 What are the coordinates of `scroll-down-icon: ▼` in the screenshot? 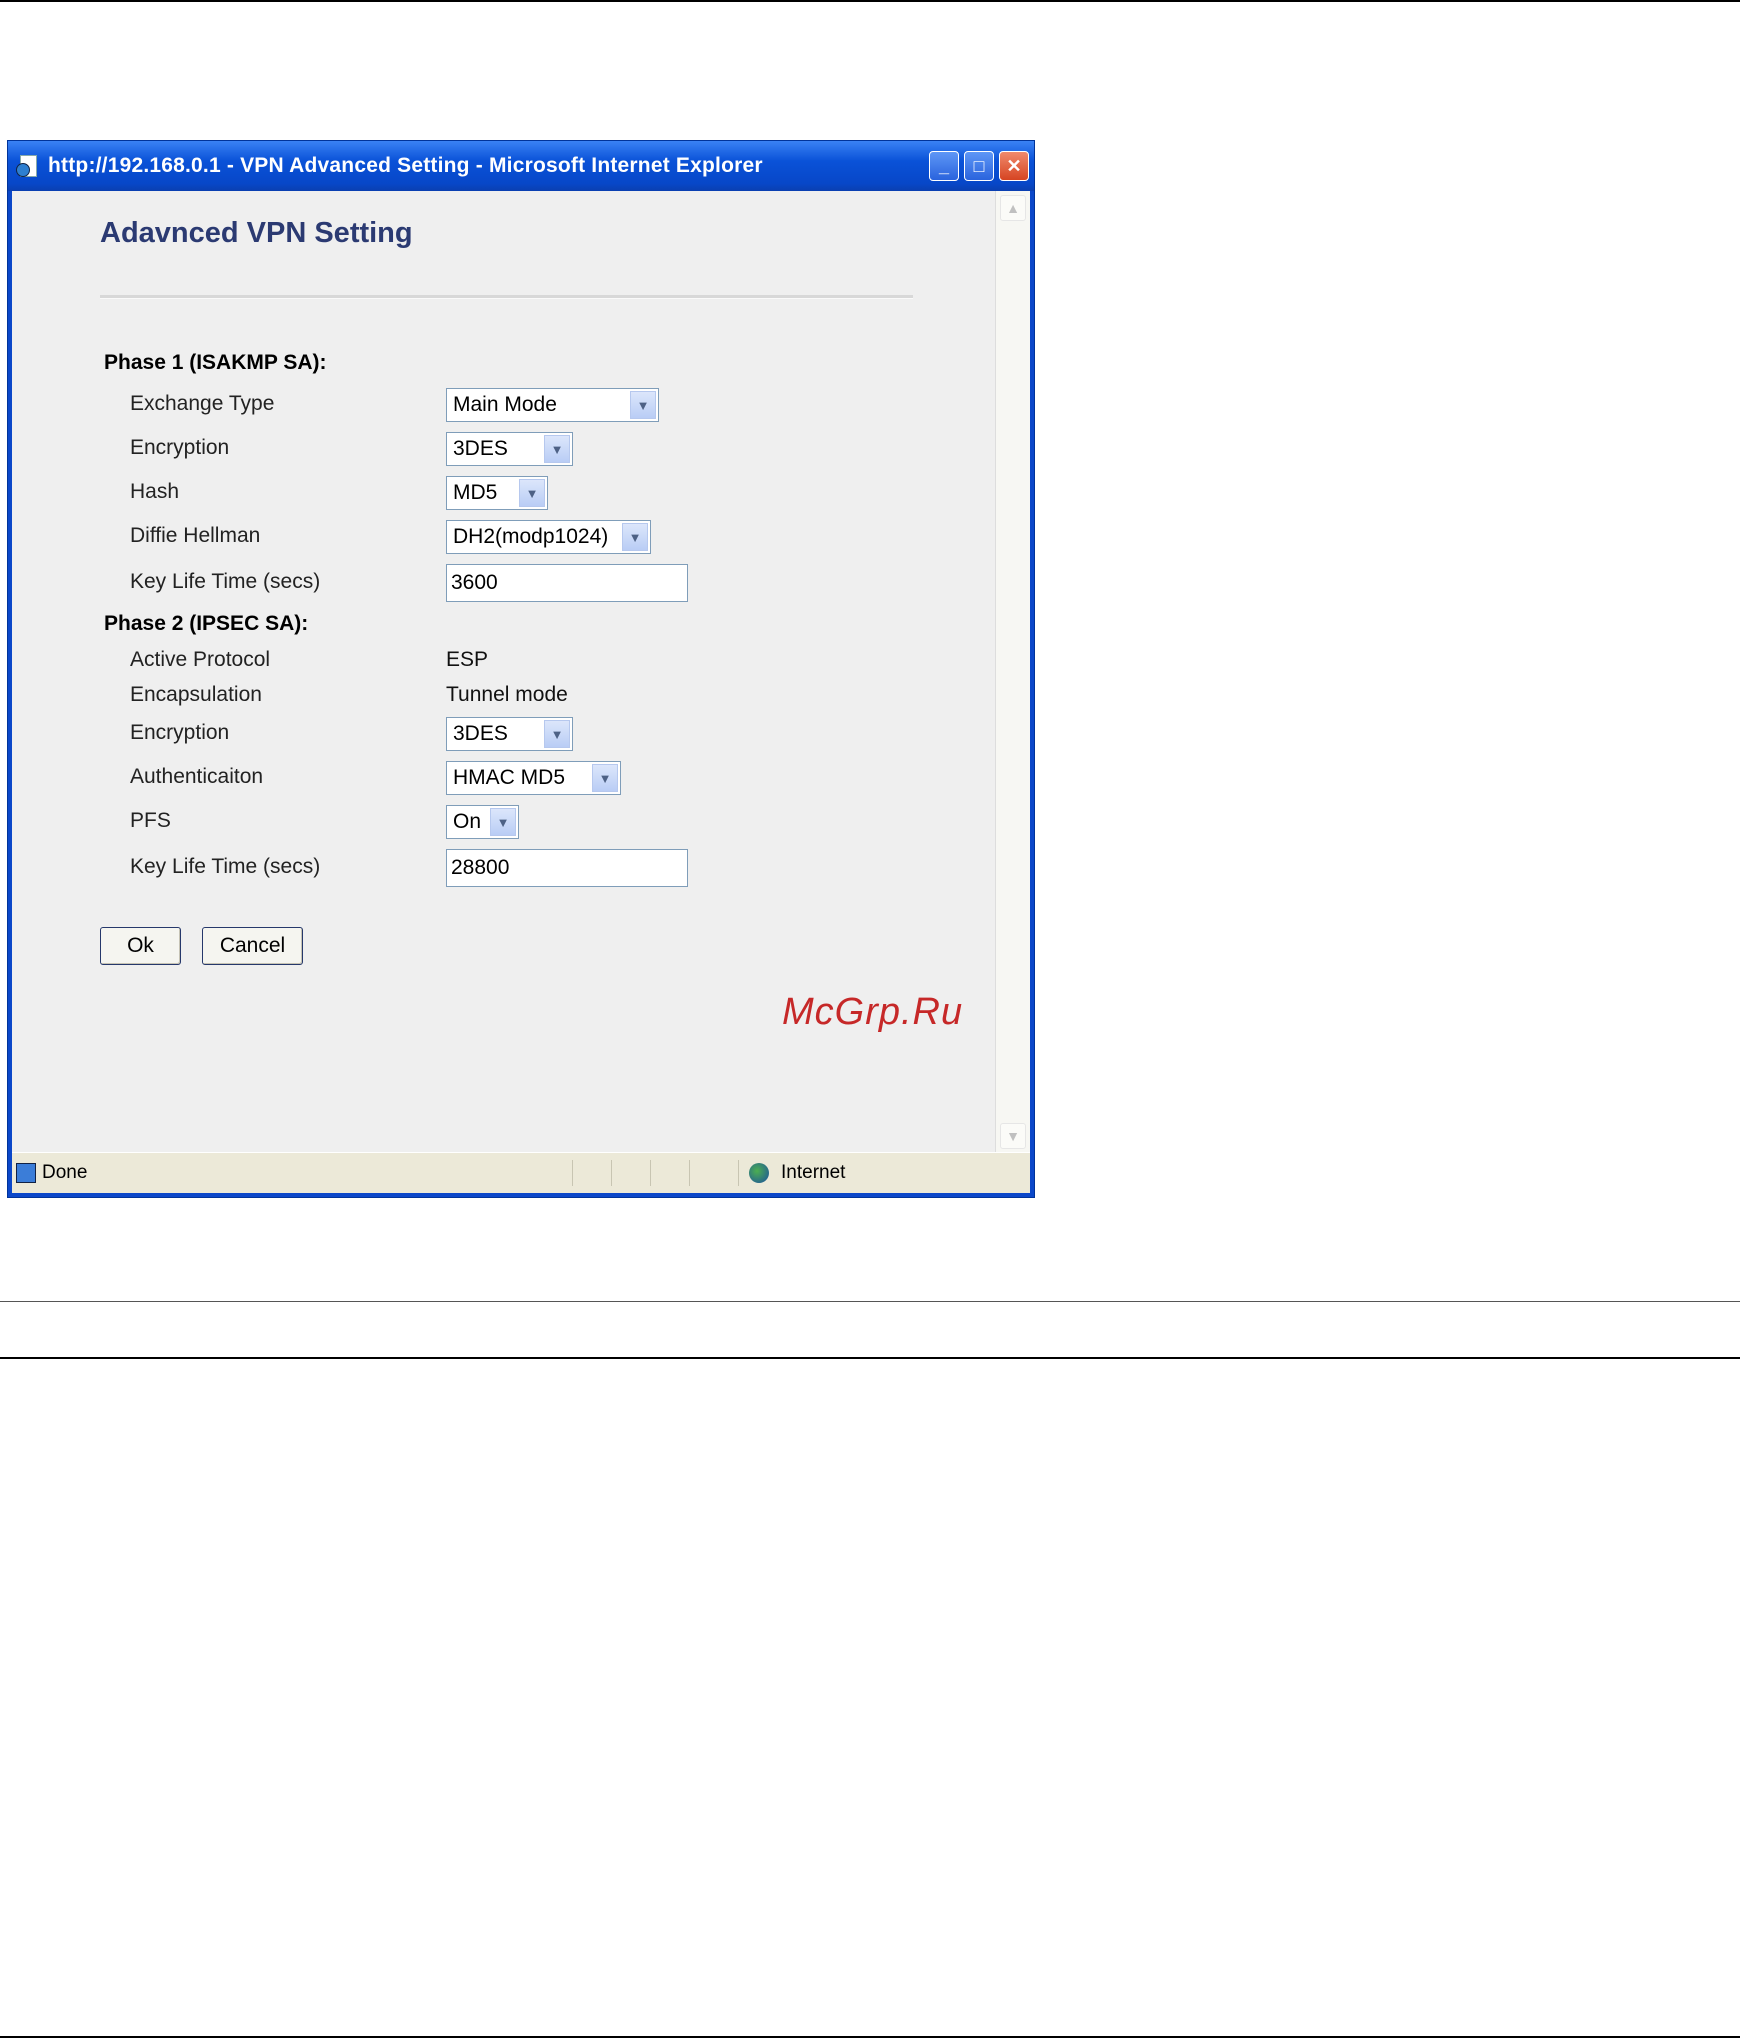 It's located at (1013, 1136).